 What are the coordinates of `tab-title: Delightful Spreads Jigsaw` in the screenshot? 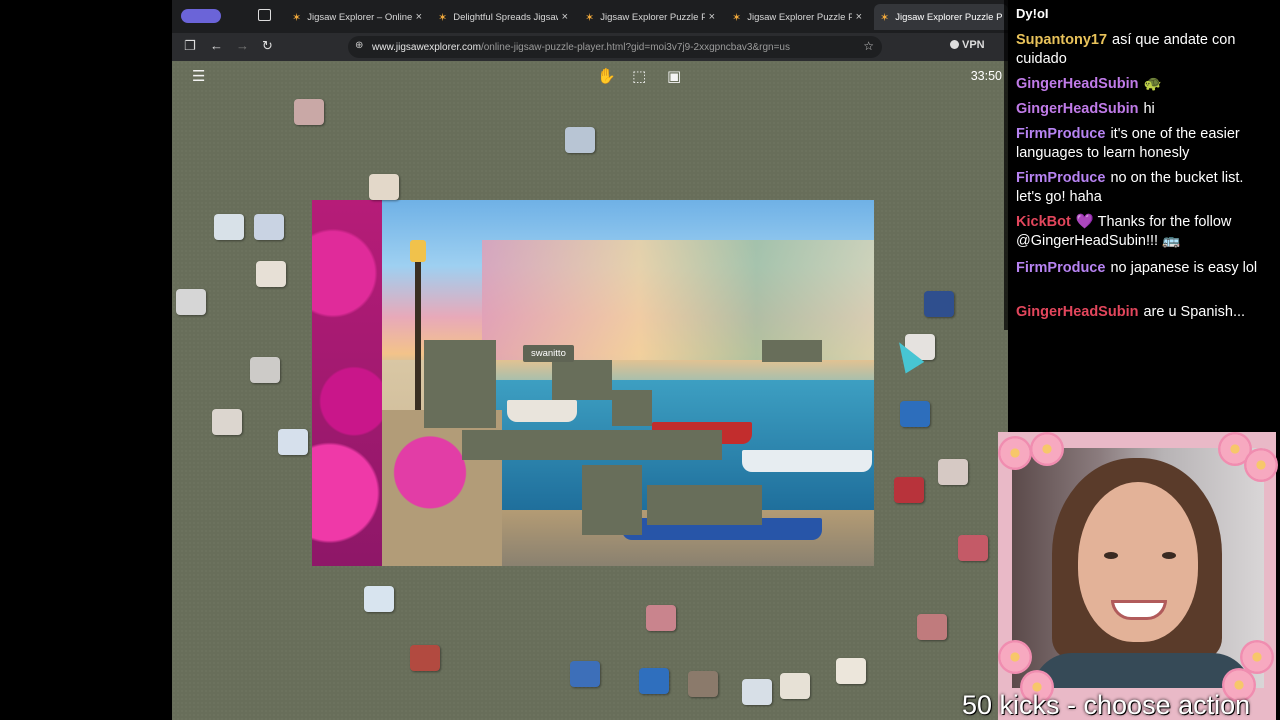 It's located at (505, 17).